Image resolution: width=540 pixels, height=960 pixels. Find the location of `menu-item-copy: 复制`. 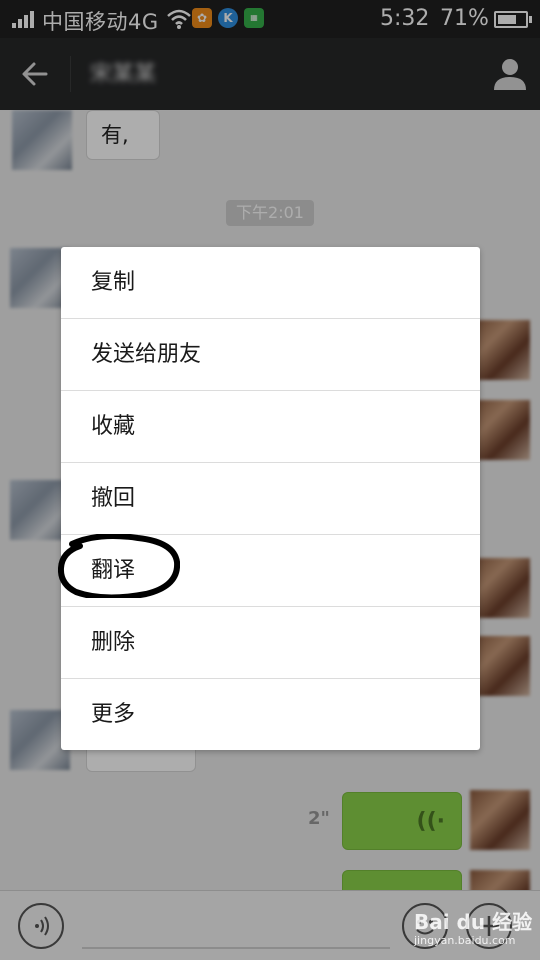

menu-item-copy: 复制 is located at coordinates (270, 283).